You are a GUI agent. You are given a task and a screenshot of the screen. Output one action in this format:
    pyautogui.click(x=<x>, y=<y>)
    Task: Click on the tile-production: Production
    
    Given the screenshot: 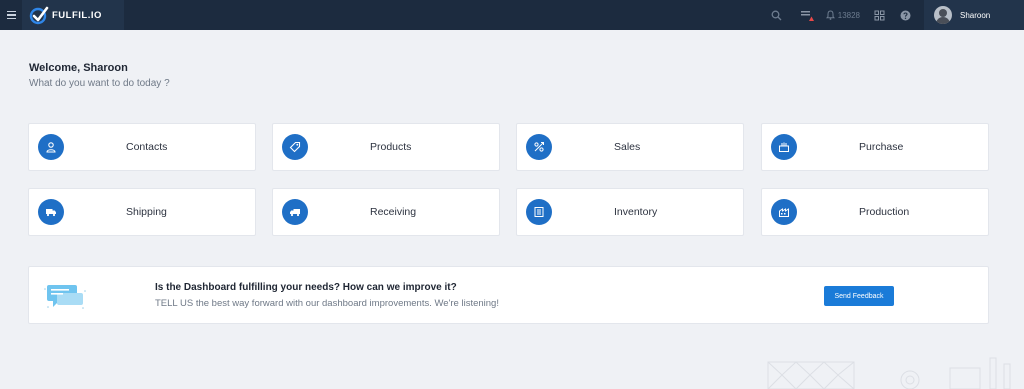 What is the action you would take?
    pyautogui.click(x=875, y=212)
    